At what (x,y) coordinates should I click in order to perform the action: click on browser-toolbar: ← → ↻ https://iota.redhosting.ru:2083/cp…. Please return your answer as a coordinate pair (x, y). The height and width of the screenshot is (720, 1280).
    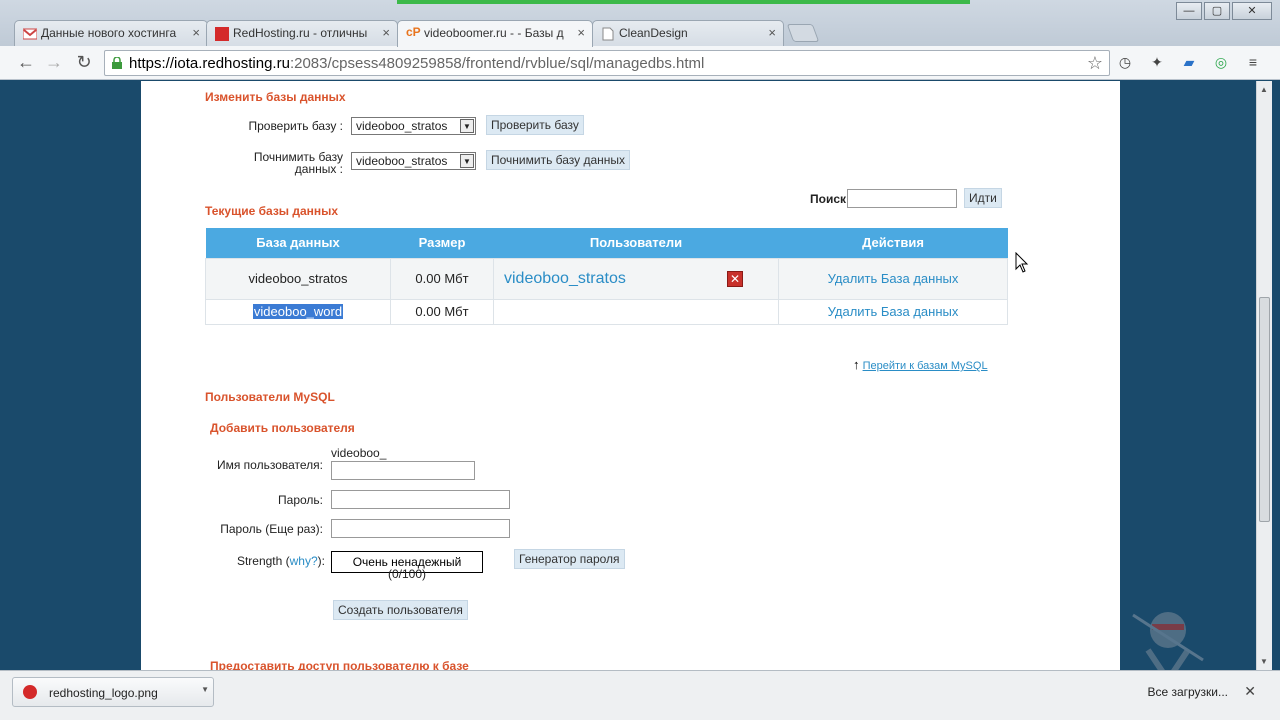
    Looking at the image, I should click on (640, 63).